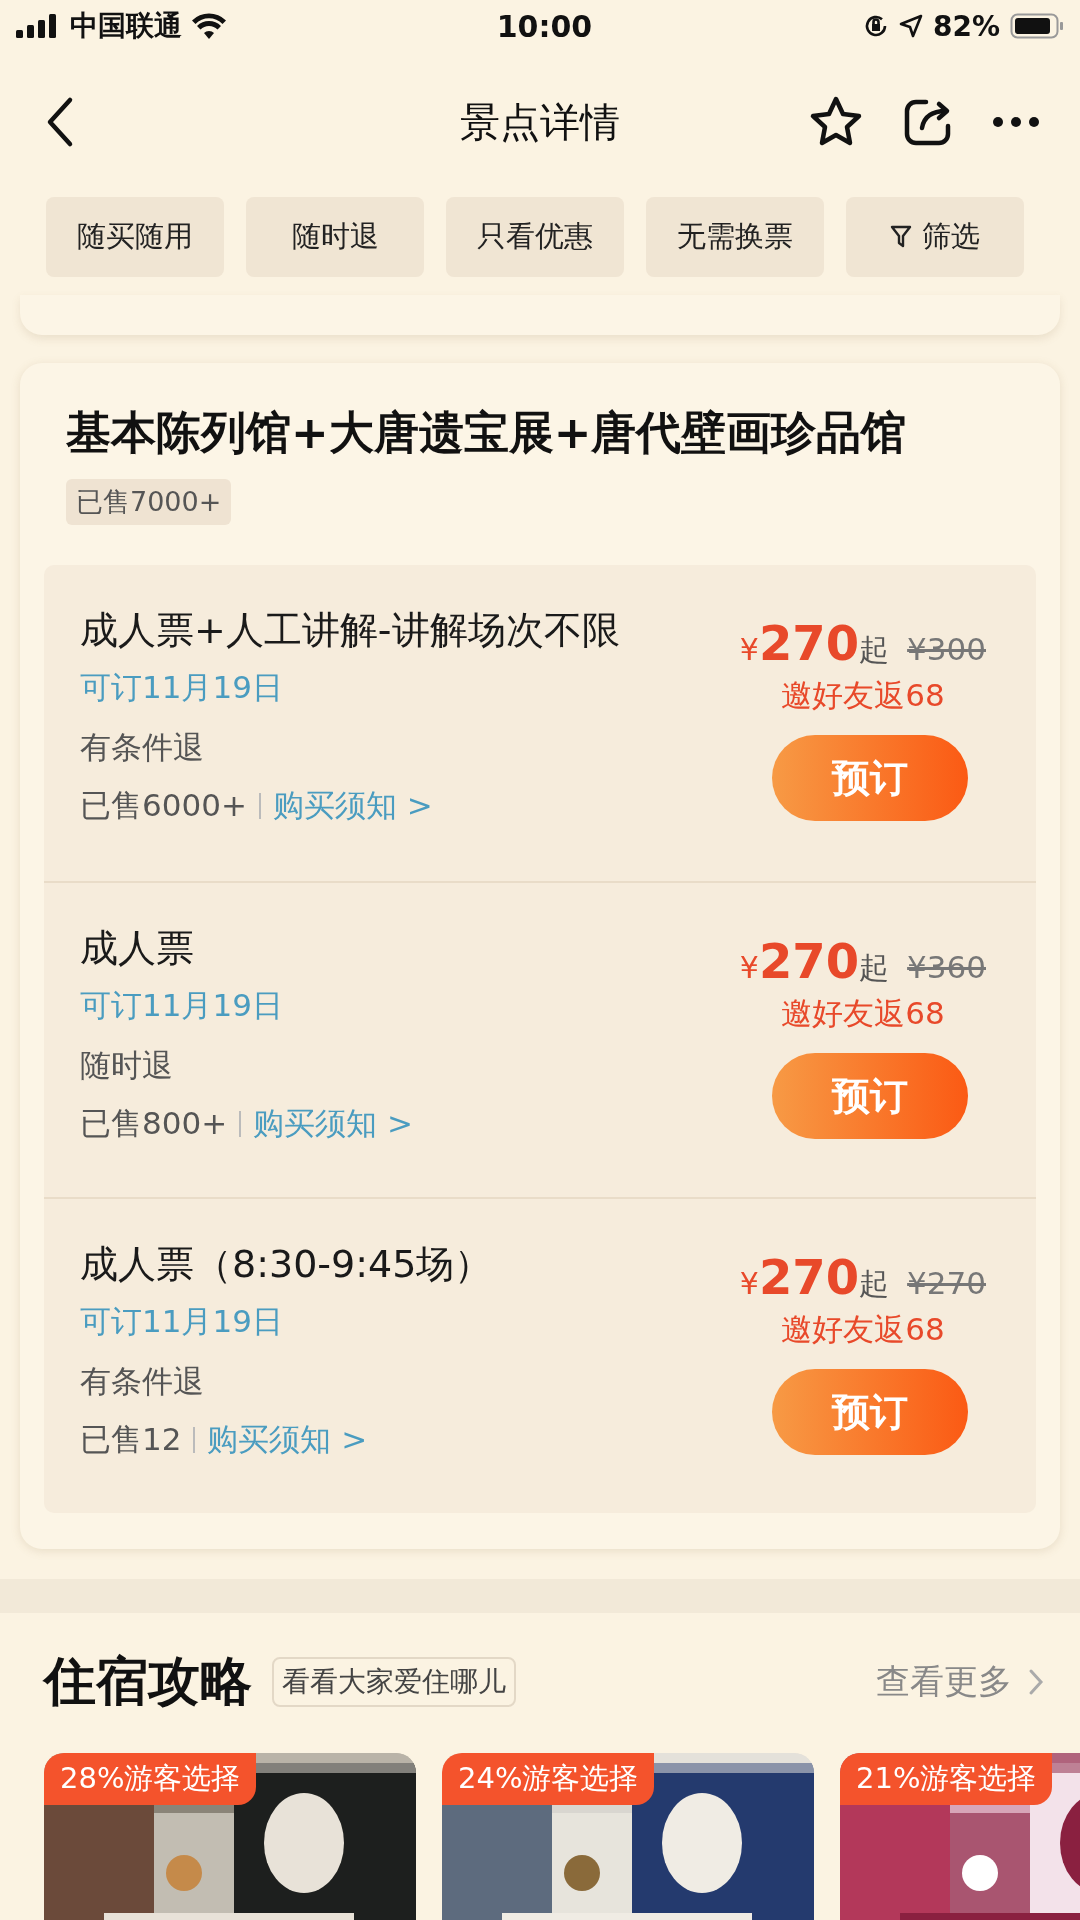  I want to click on filter-icon, so click(901, 237).